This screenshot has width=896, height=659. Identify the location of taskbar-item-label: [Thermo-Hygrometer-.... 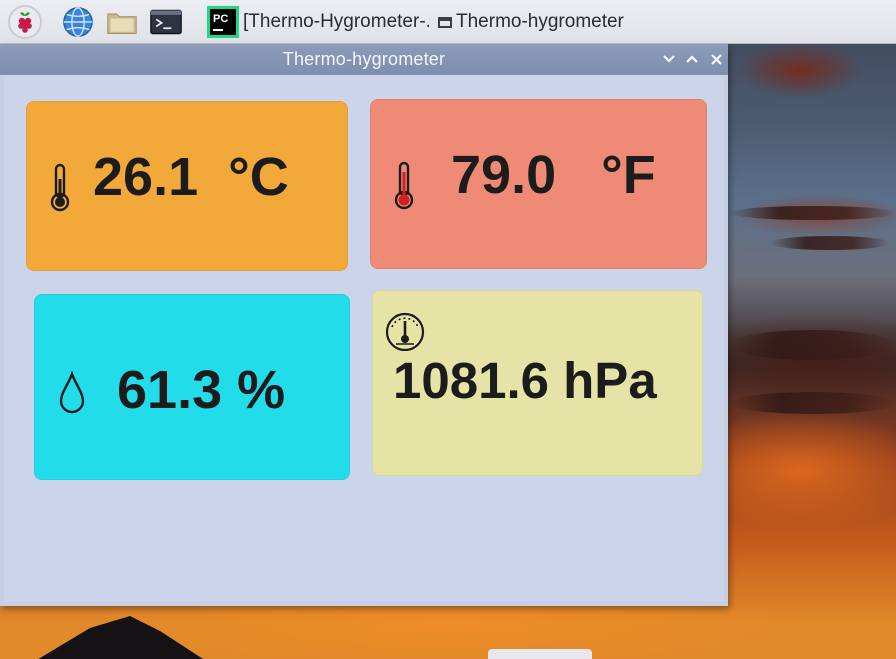
(336, 21).